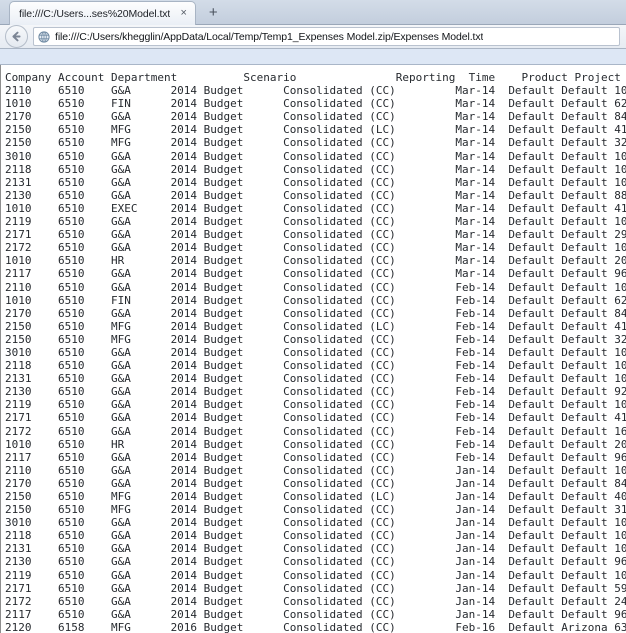  What do you see at coordinates (95, 13) in the screenshot?
I see `tab-title: file:///C:/Users...ses%20Model.txt` at bounding box center [95, 13].